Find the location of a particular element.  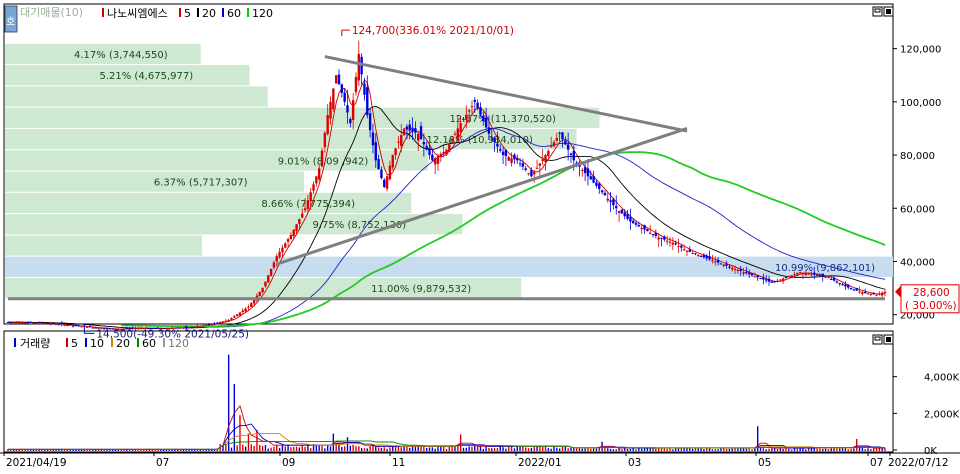

x-tick-label: 2021/04/19 is located at coordinates (36, 463).